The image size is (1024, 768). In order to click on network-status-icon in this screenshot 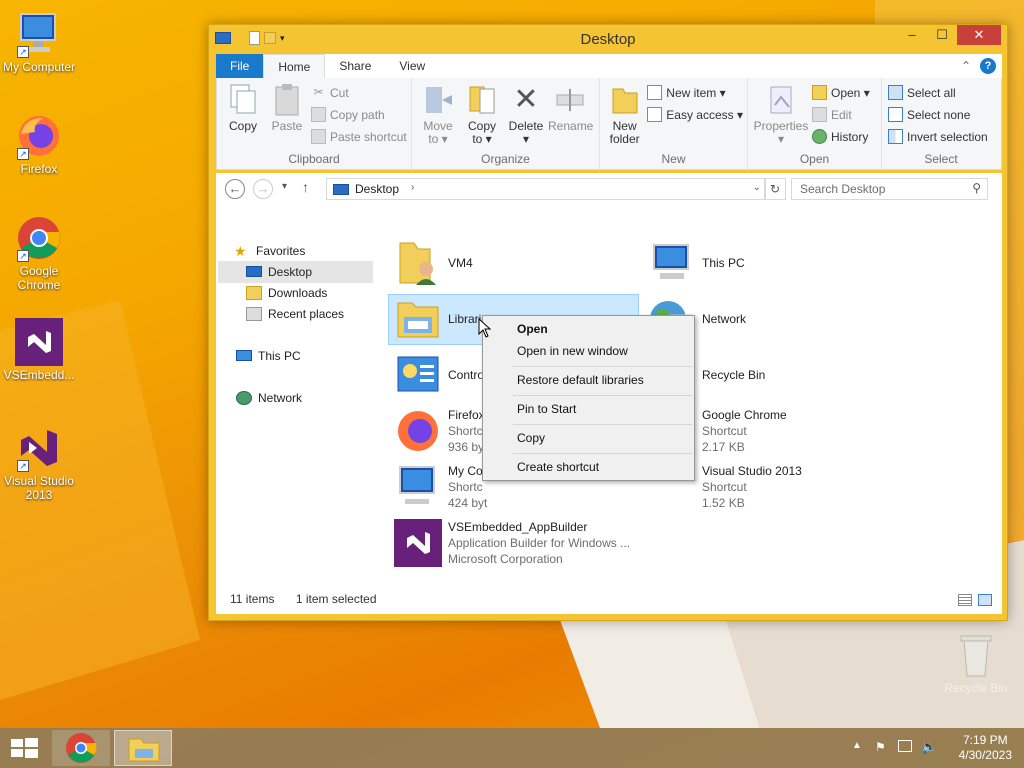, I will do `click(905, 746)`.